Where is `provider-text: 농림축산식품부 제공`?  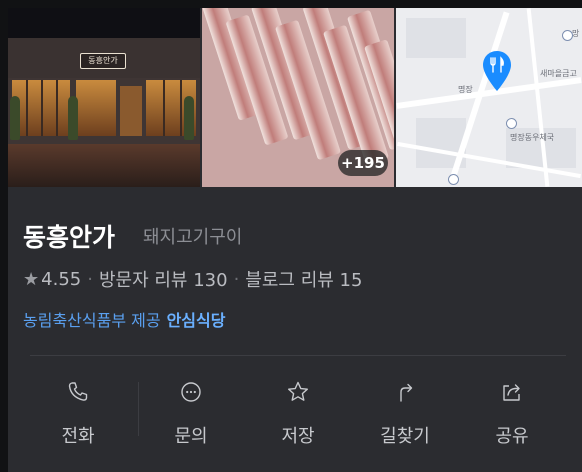 provider-text: 농림축산식품부 제공 is located at coordinates (92, 320).